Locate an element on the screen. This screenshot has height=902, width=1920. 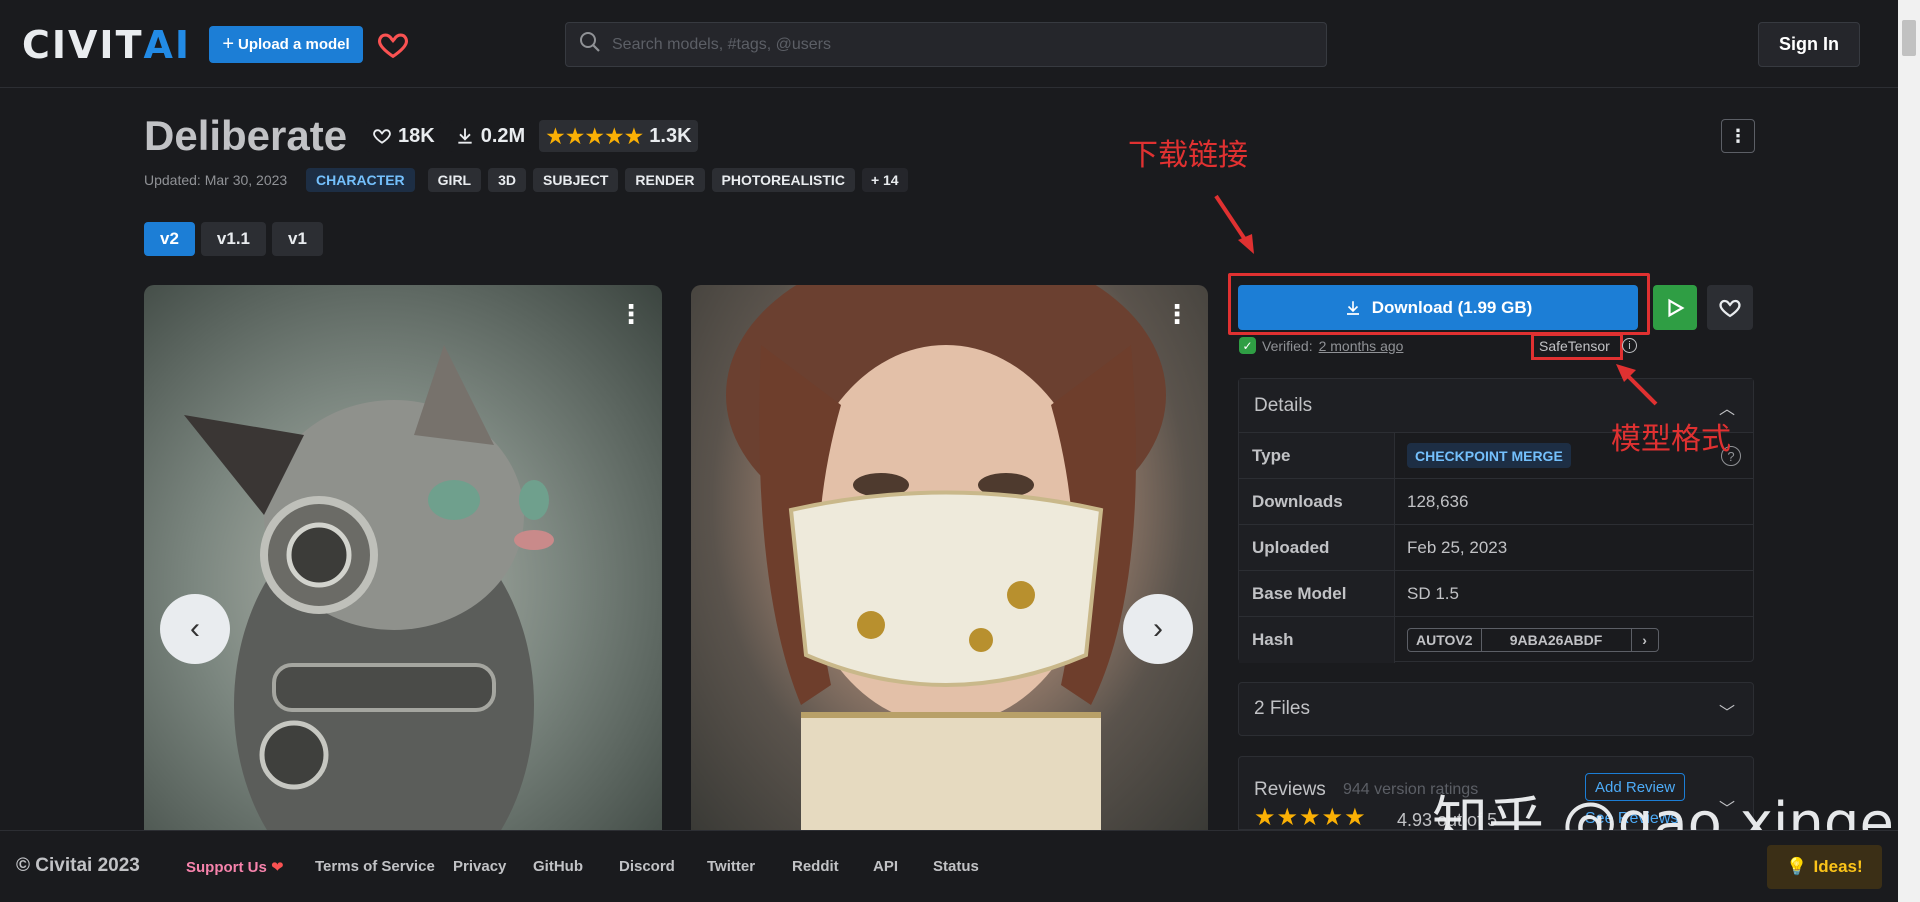
files-accordion: 2 Files ﹀ is located at coordinates (1496, 709).